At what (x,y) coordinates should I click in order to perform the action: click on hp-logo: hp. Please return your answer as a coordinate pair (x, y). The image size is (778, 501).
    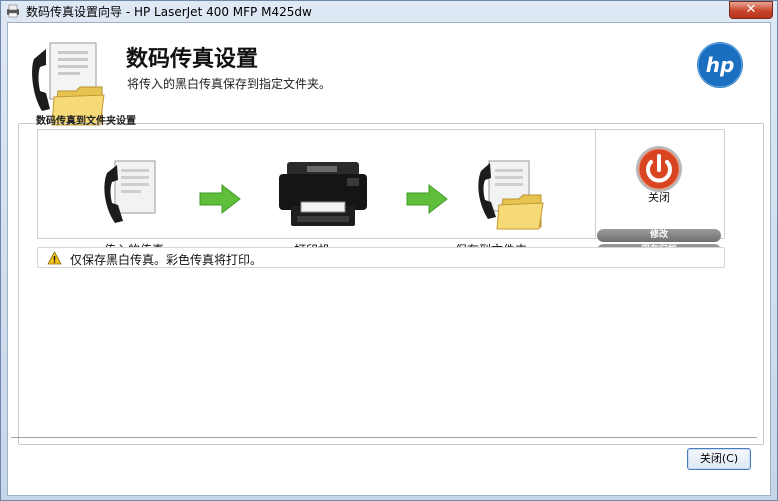
    Looking at the image, I should click on (720, 65).